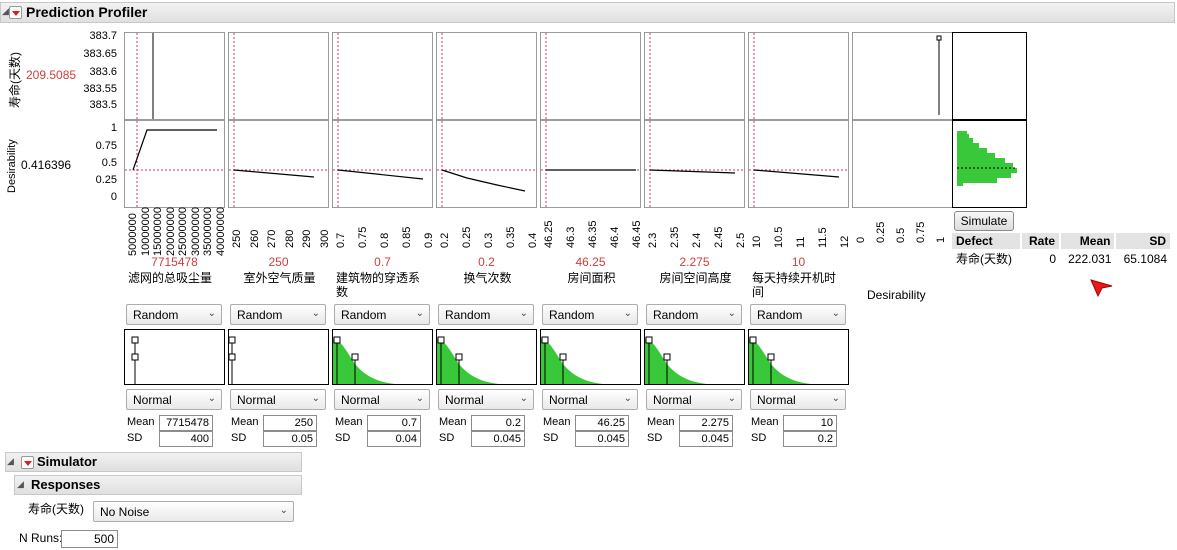 The width and height of the screenshot is (1177, 550). What do you see at coordinates (881, 232) in the screenshot?
I see `desirability-x-tick: 0.25` at bounding box center [881, 232].